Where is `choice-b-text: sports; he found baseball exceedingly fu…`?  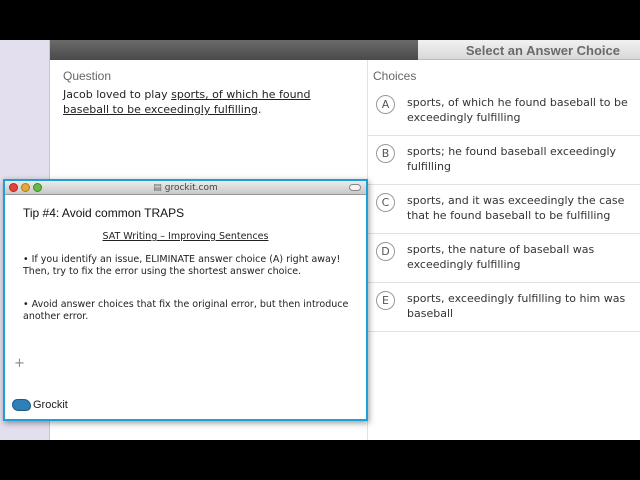 choice-b-text: sports; he found baseball exceedingly fu… is located at coordinates (512, 159).